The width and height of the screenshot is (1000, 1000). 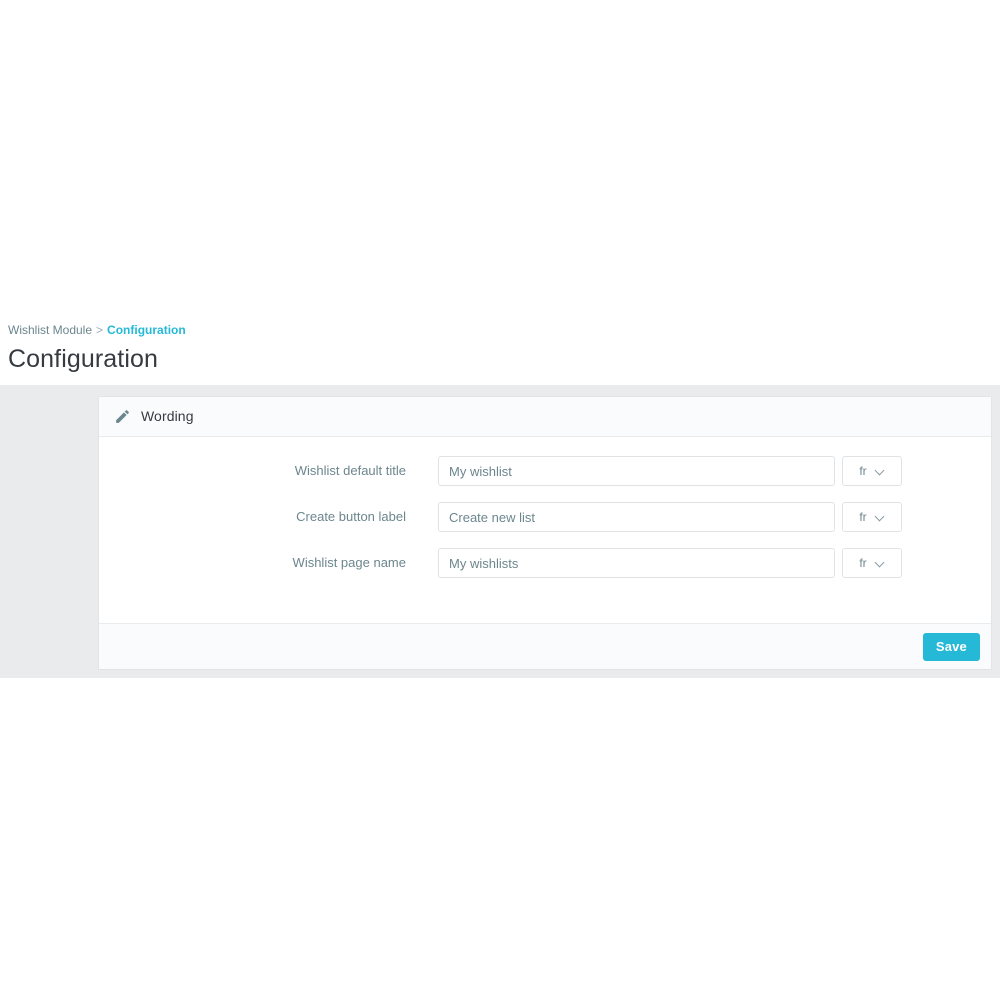 I want to click on language-select-wishlist-default-title: fr, so click(x=872, y=471).